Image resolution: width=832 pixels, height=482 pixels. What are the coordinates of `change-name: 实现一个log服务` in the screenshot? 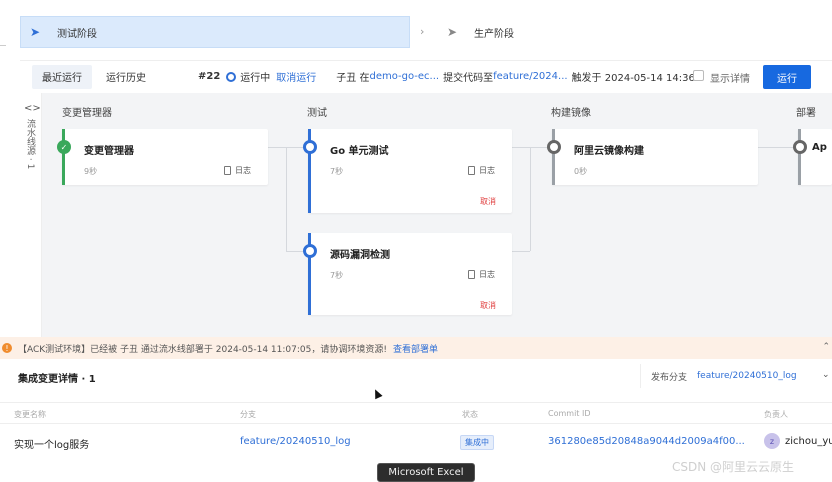 It's located at (51, 443).